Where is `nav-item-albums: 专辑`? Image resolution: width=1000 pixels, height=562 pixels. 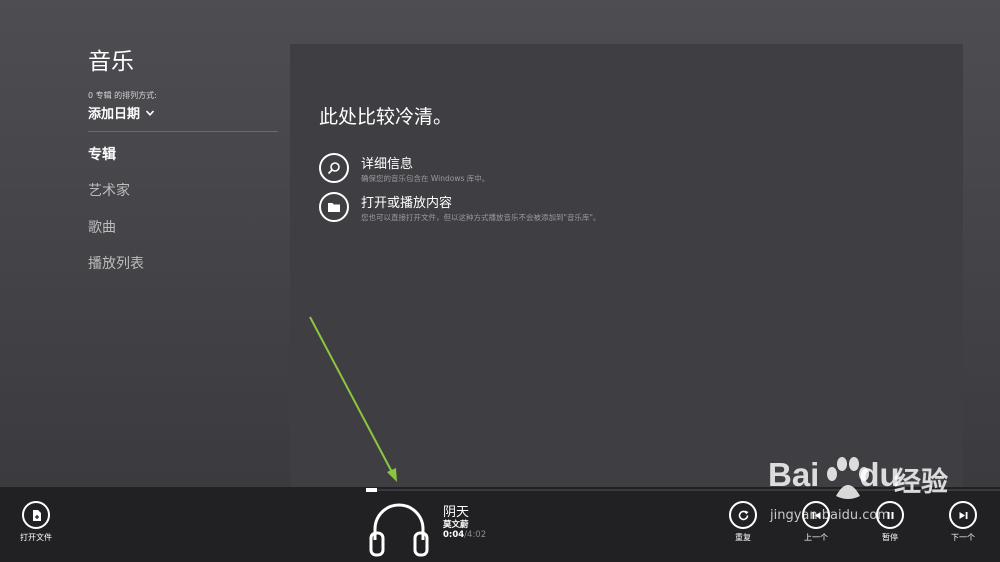 nav-item-albums: 专辑 is located at coordinates (102, 154).